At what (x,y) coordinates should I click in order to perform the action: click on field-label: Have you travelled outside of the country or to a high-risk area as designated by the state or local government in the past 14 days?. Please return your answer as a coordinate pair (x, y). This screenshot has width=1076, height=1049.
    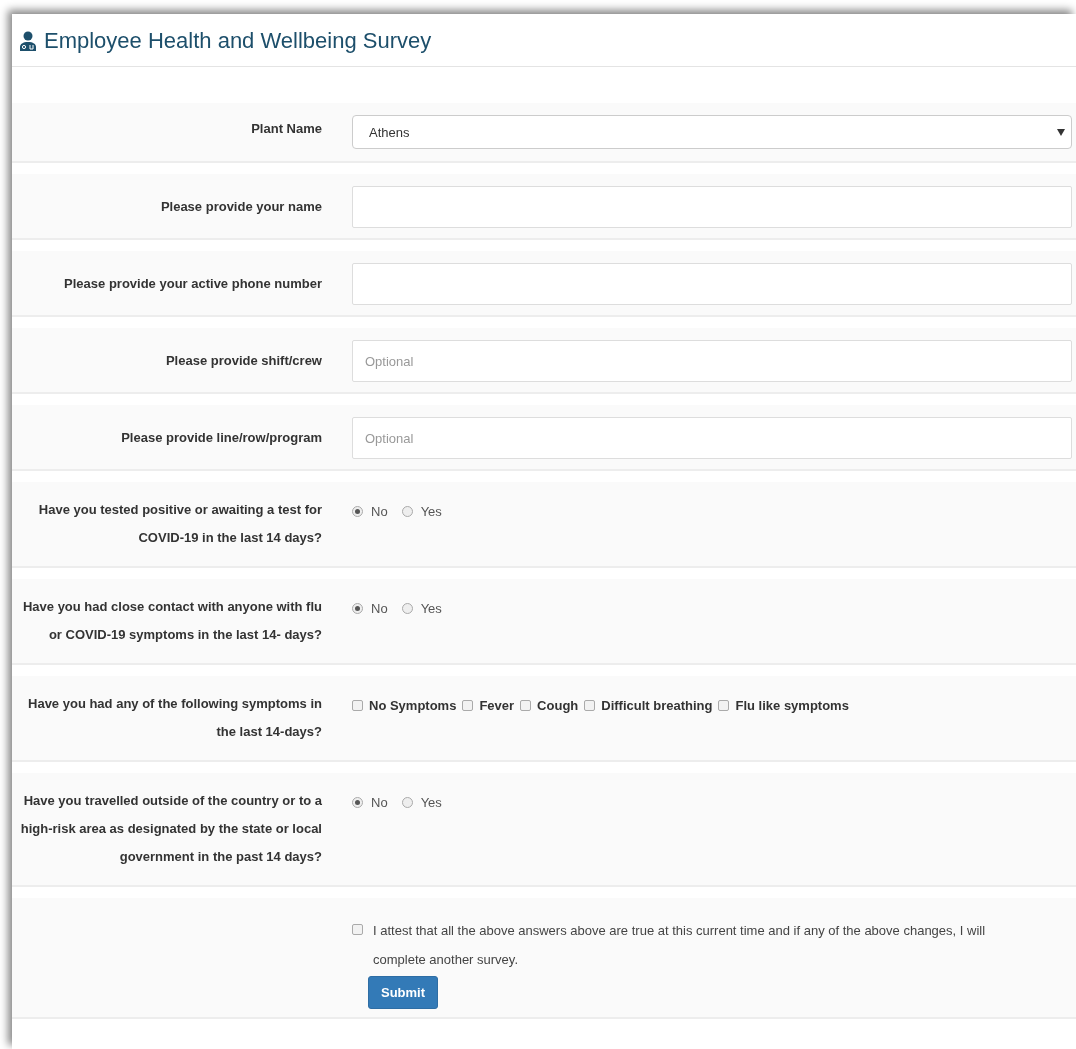
    Looking at the image, I should click on (171, 829).